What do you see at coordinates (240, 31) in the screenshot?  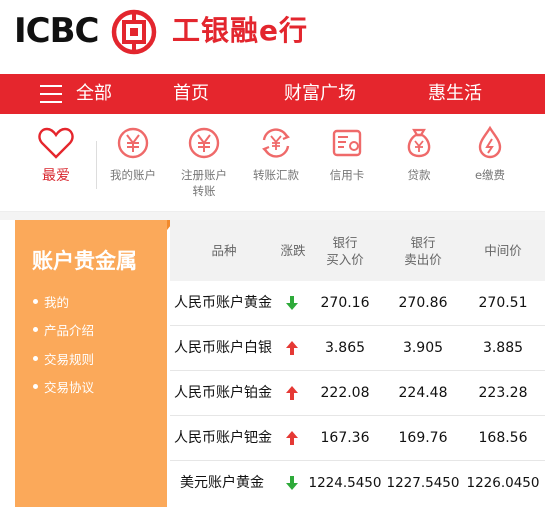 I see `brand-chinese-name: 工银融e行` at bounding box center [240, 31].